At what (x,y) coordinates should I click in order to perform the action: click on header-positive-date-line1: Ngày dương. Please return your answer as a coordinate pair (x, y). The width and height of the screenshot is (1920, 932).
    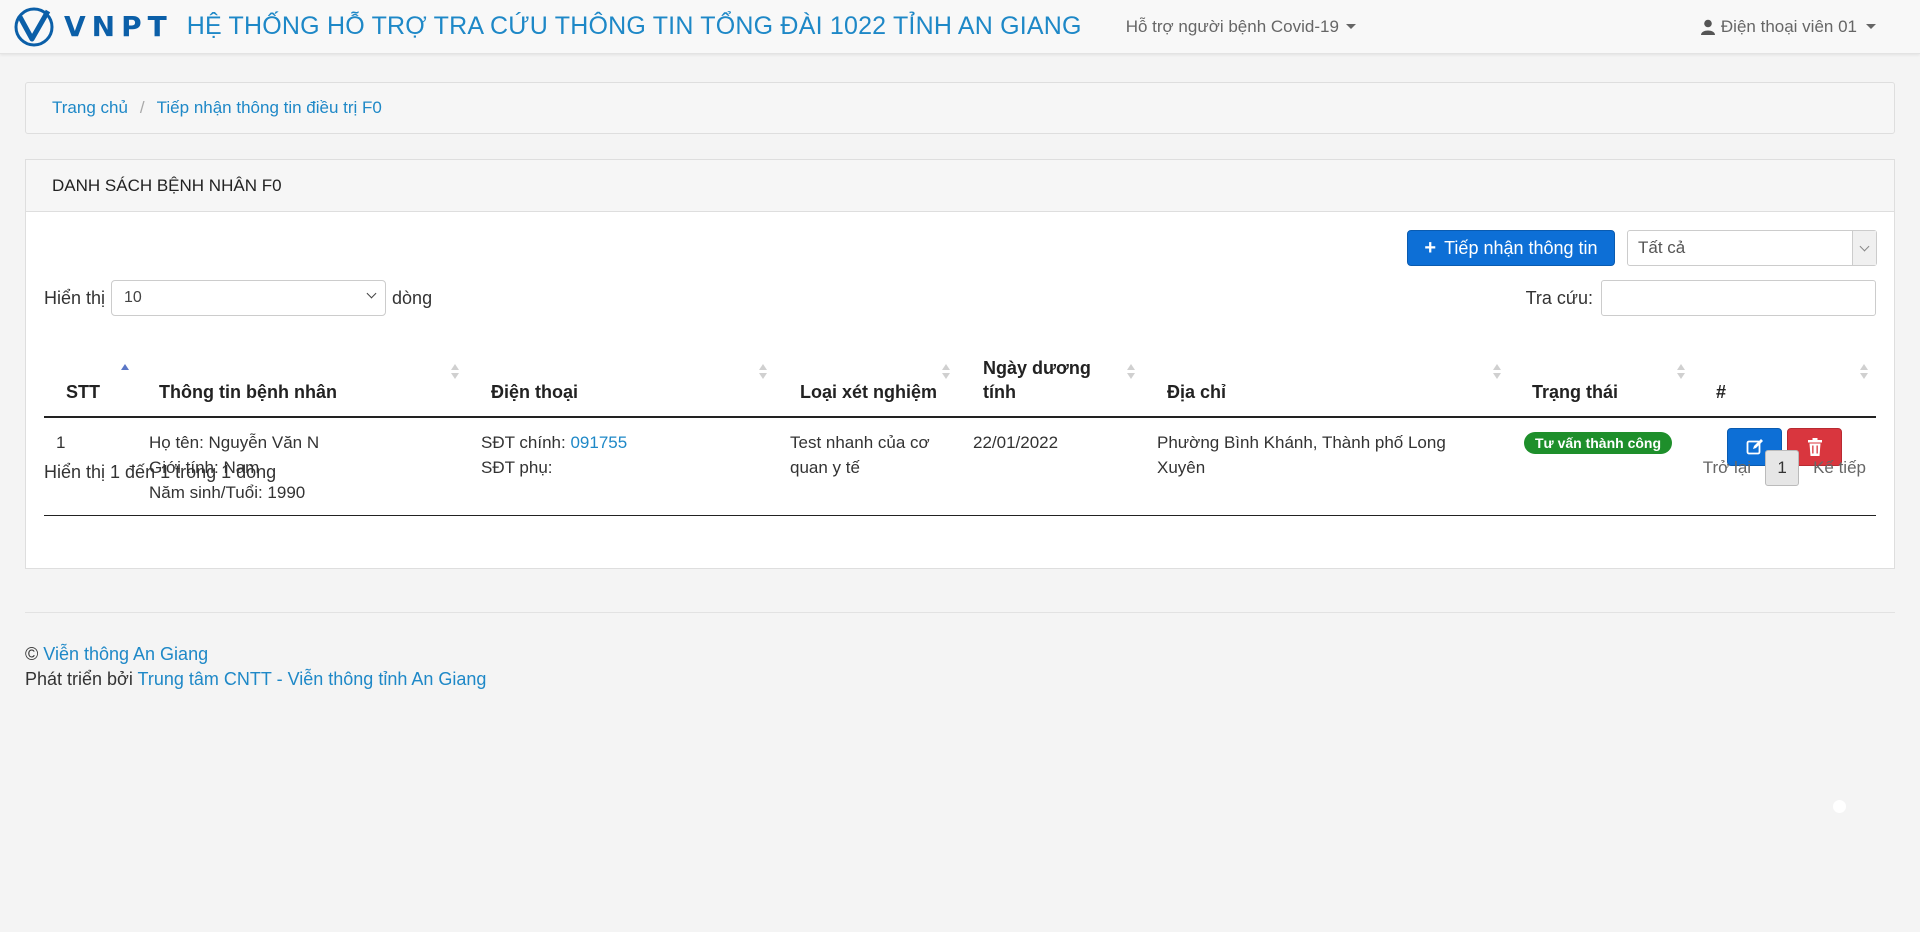
    Looking at the image, I should click on (1037, 368).